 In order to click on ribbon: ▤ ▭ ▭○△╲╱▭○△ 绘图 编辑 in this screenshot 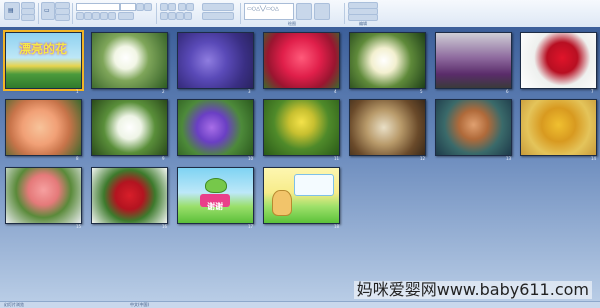, I will do `click(300, 14)`.